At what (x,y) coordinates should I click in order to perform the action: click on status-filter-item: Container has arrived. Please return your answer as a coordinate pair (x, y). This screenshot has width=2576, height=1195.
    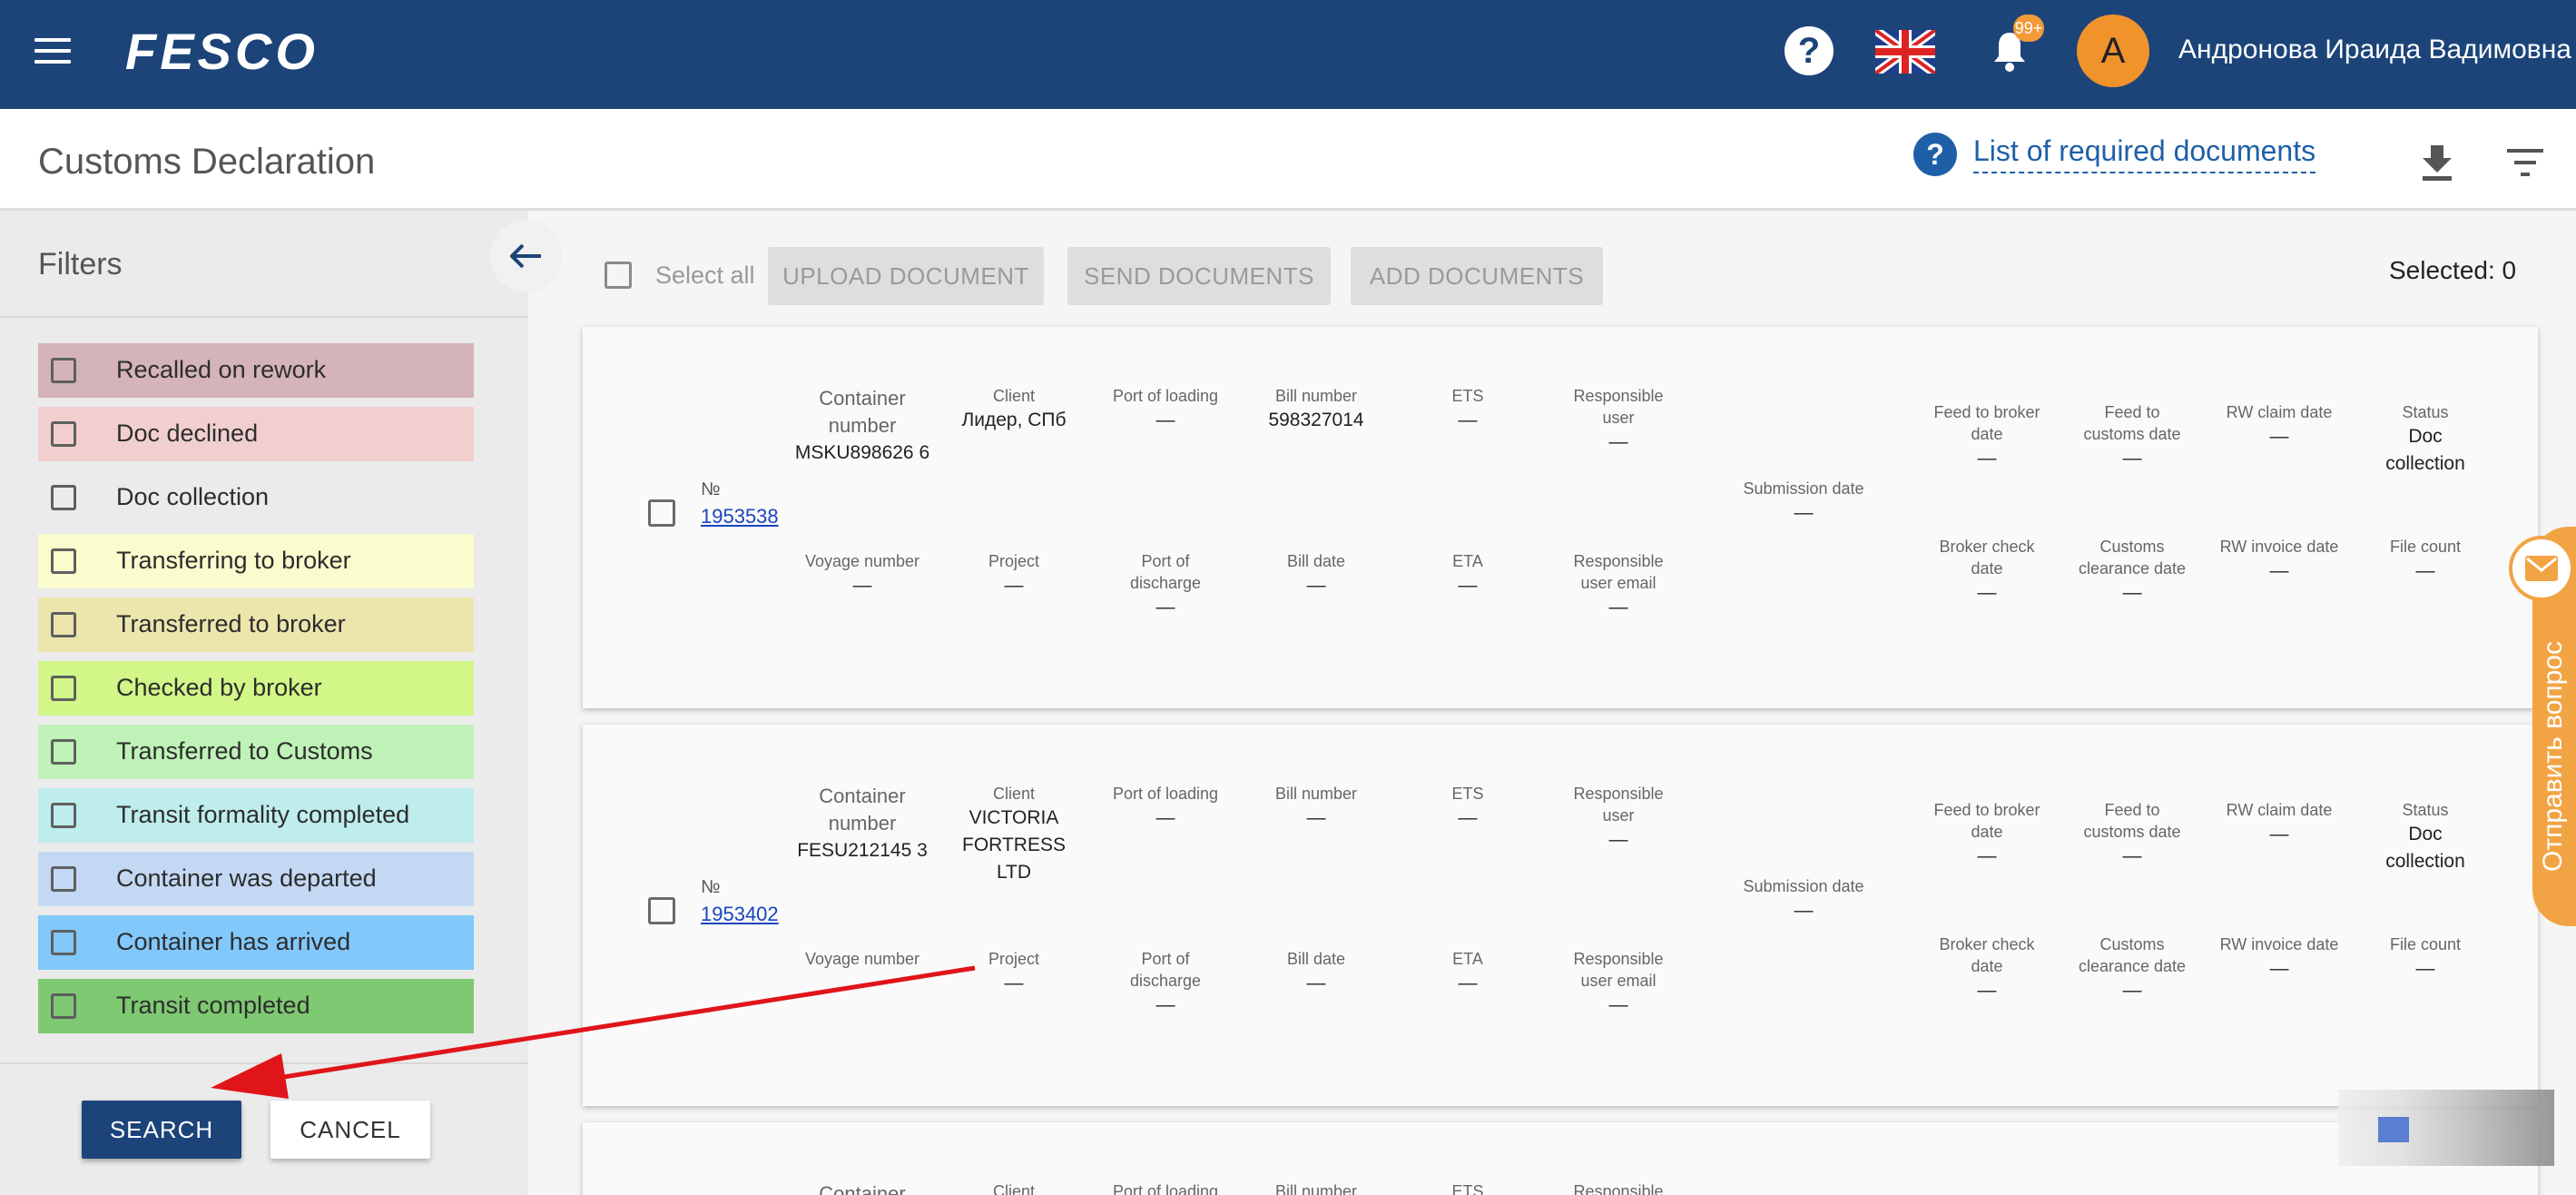
    Looking at the image, I should click on (256, 942).